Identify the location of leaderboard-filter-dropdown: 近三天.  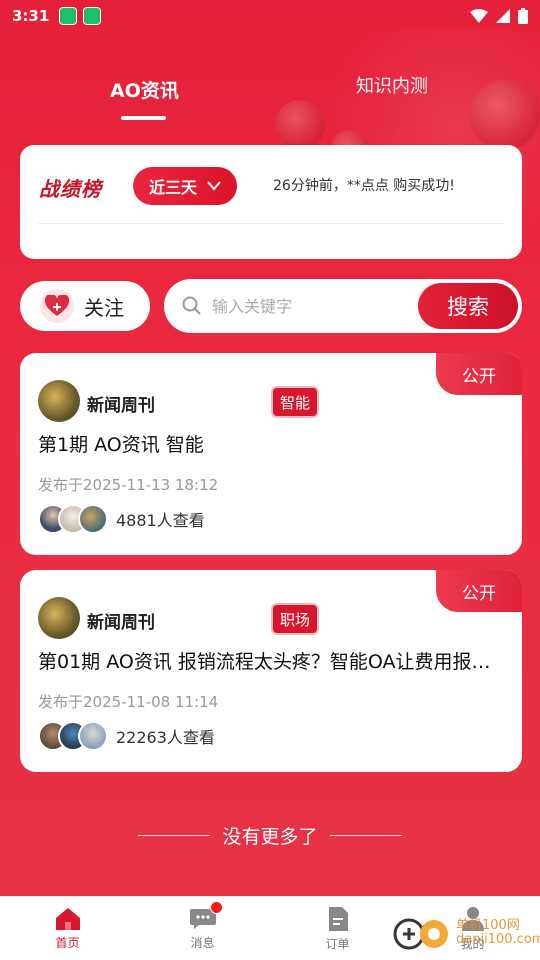
(185, 186).